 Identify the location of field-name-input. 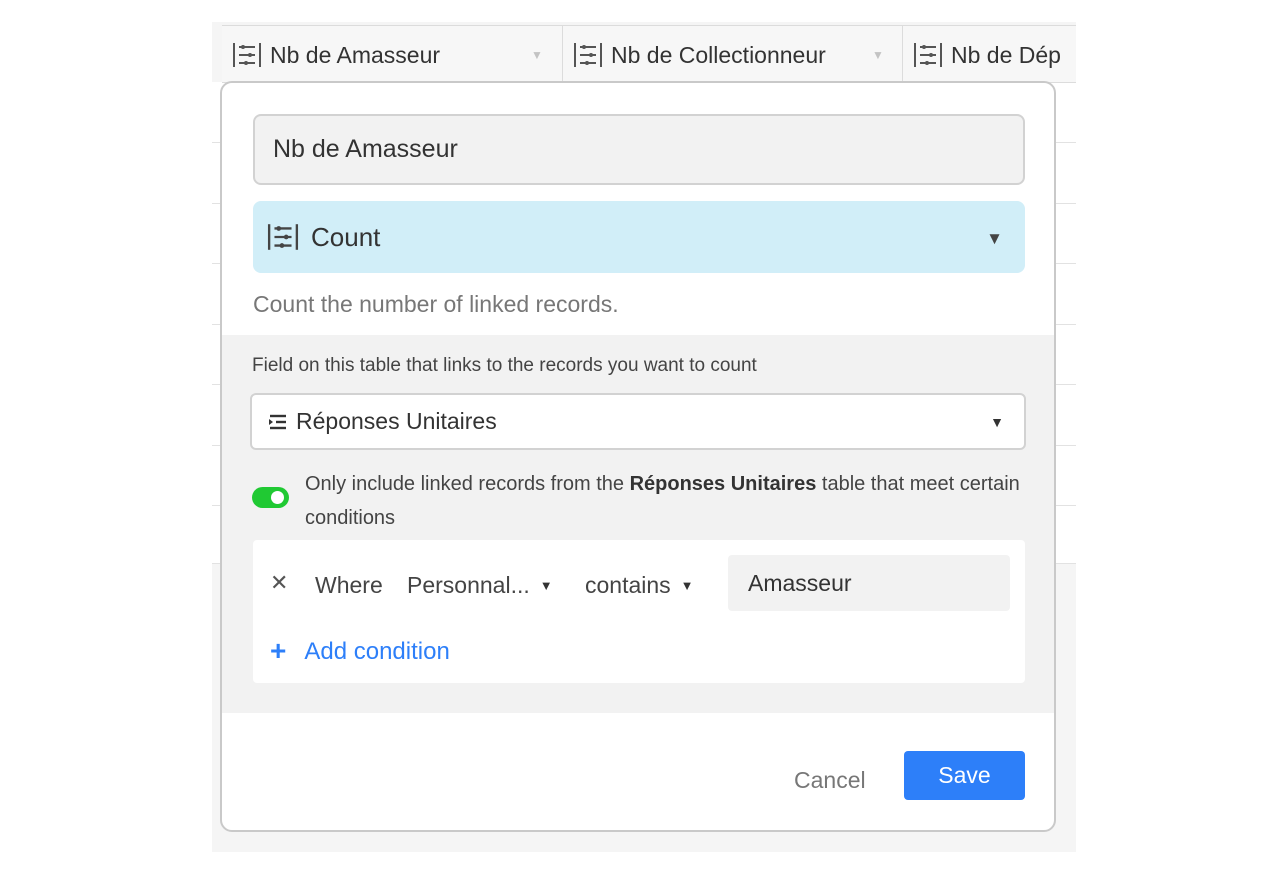
(639, 149).